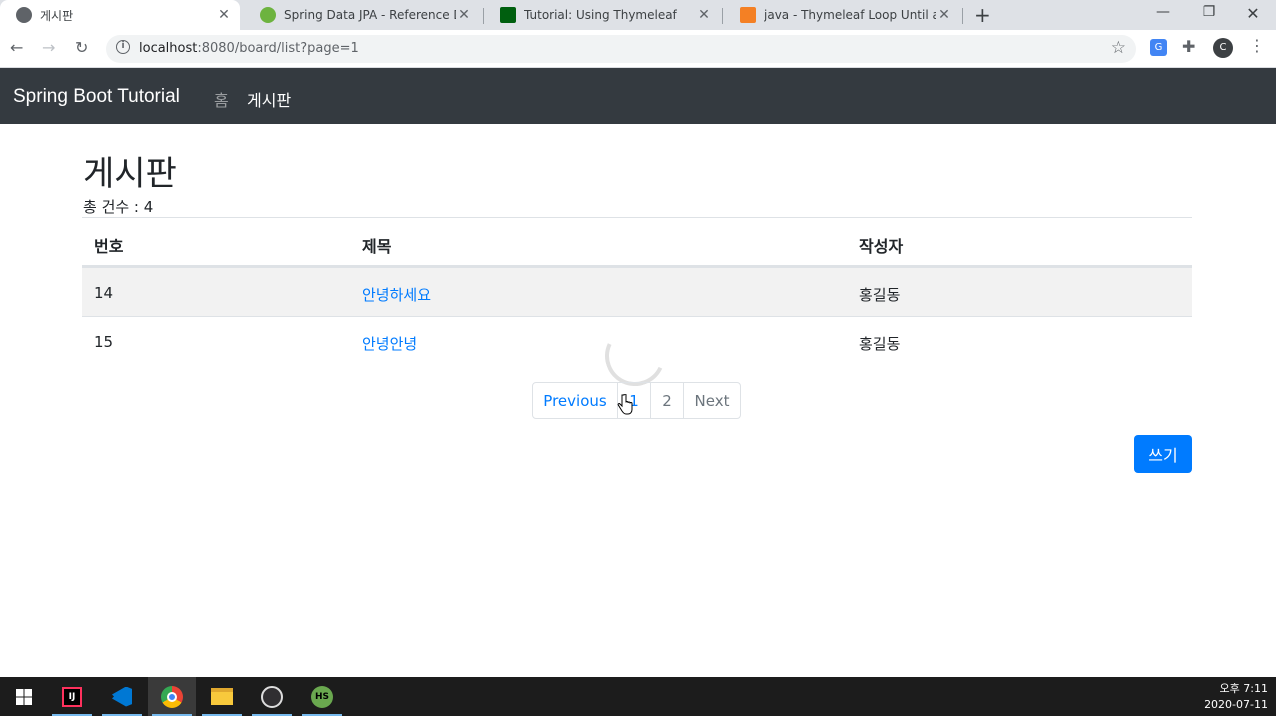 Image resolution: width=1276 pixels, height=716 pixels. What do you see at coordinates (1236, 704) in the screenshot?
I see `clock-date: 2020-07-11` at bounding box center [1236, 704].